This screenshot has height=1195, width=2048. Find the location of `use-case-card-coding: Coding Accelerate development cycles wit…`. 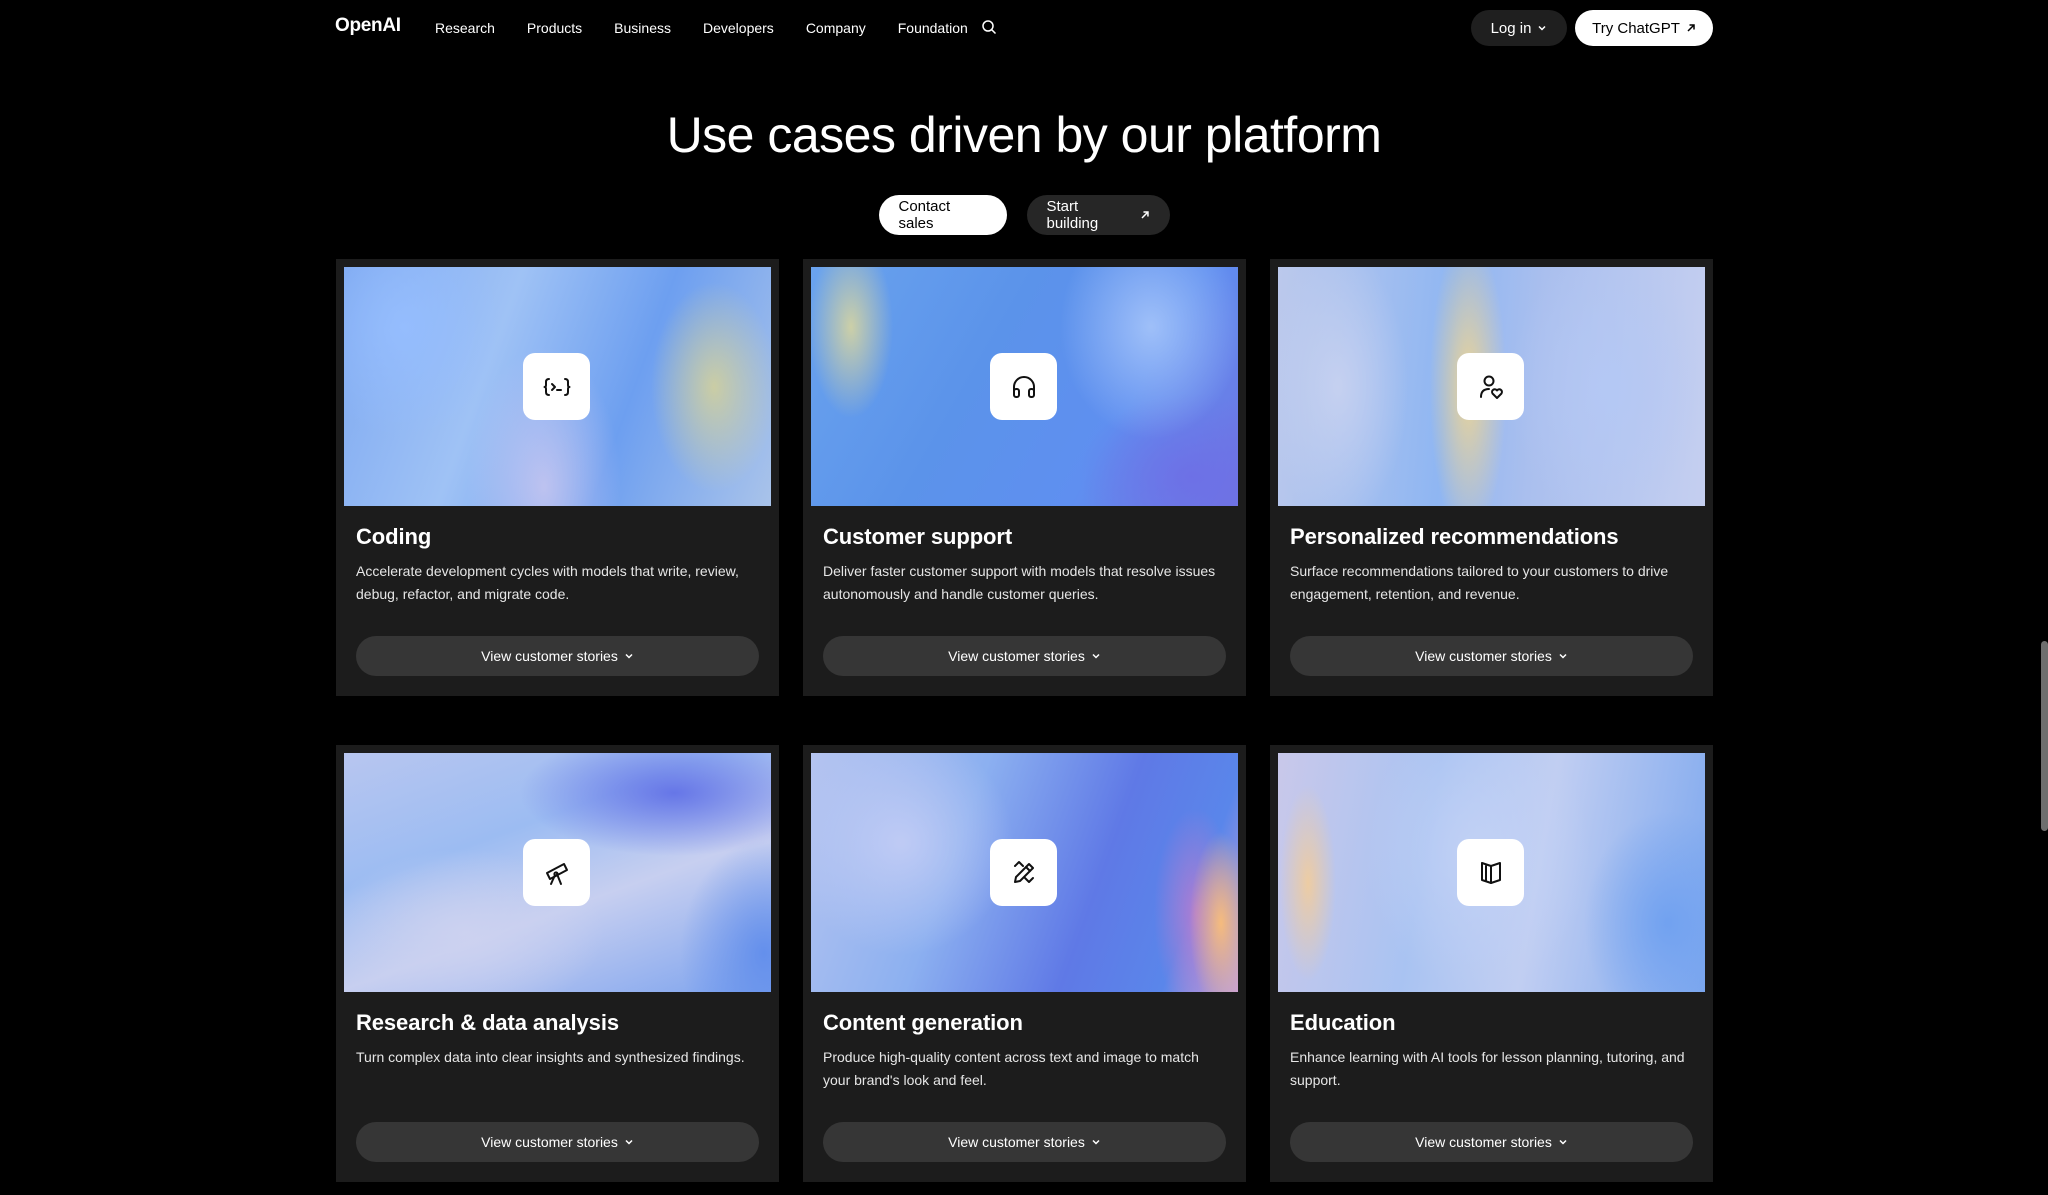

use-case-card-coding: Coding Accelerate development cycles wit… is located at coordinates (557, 477).